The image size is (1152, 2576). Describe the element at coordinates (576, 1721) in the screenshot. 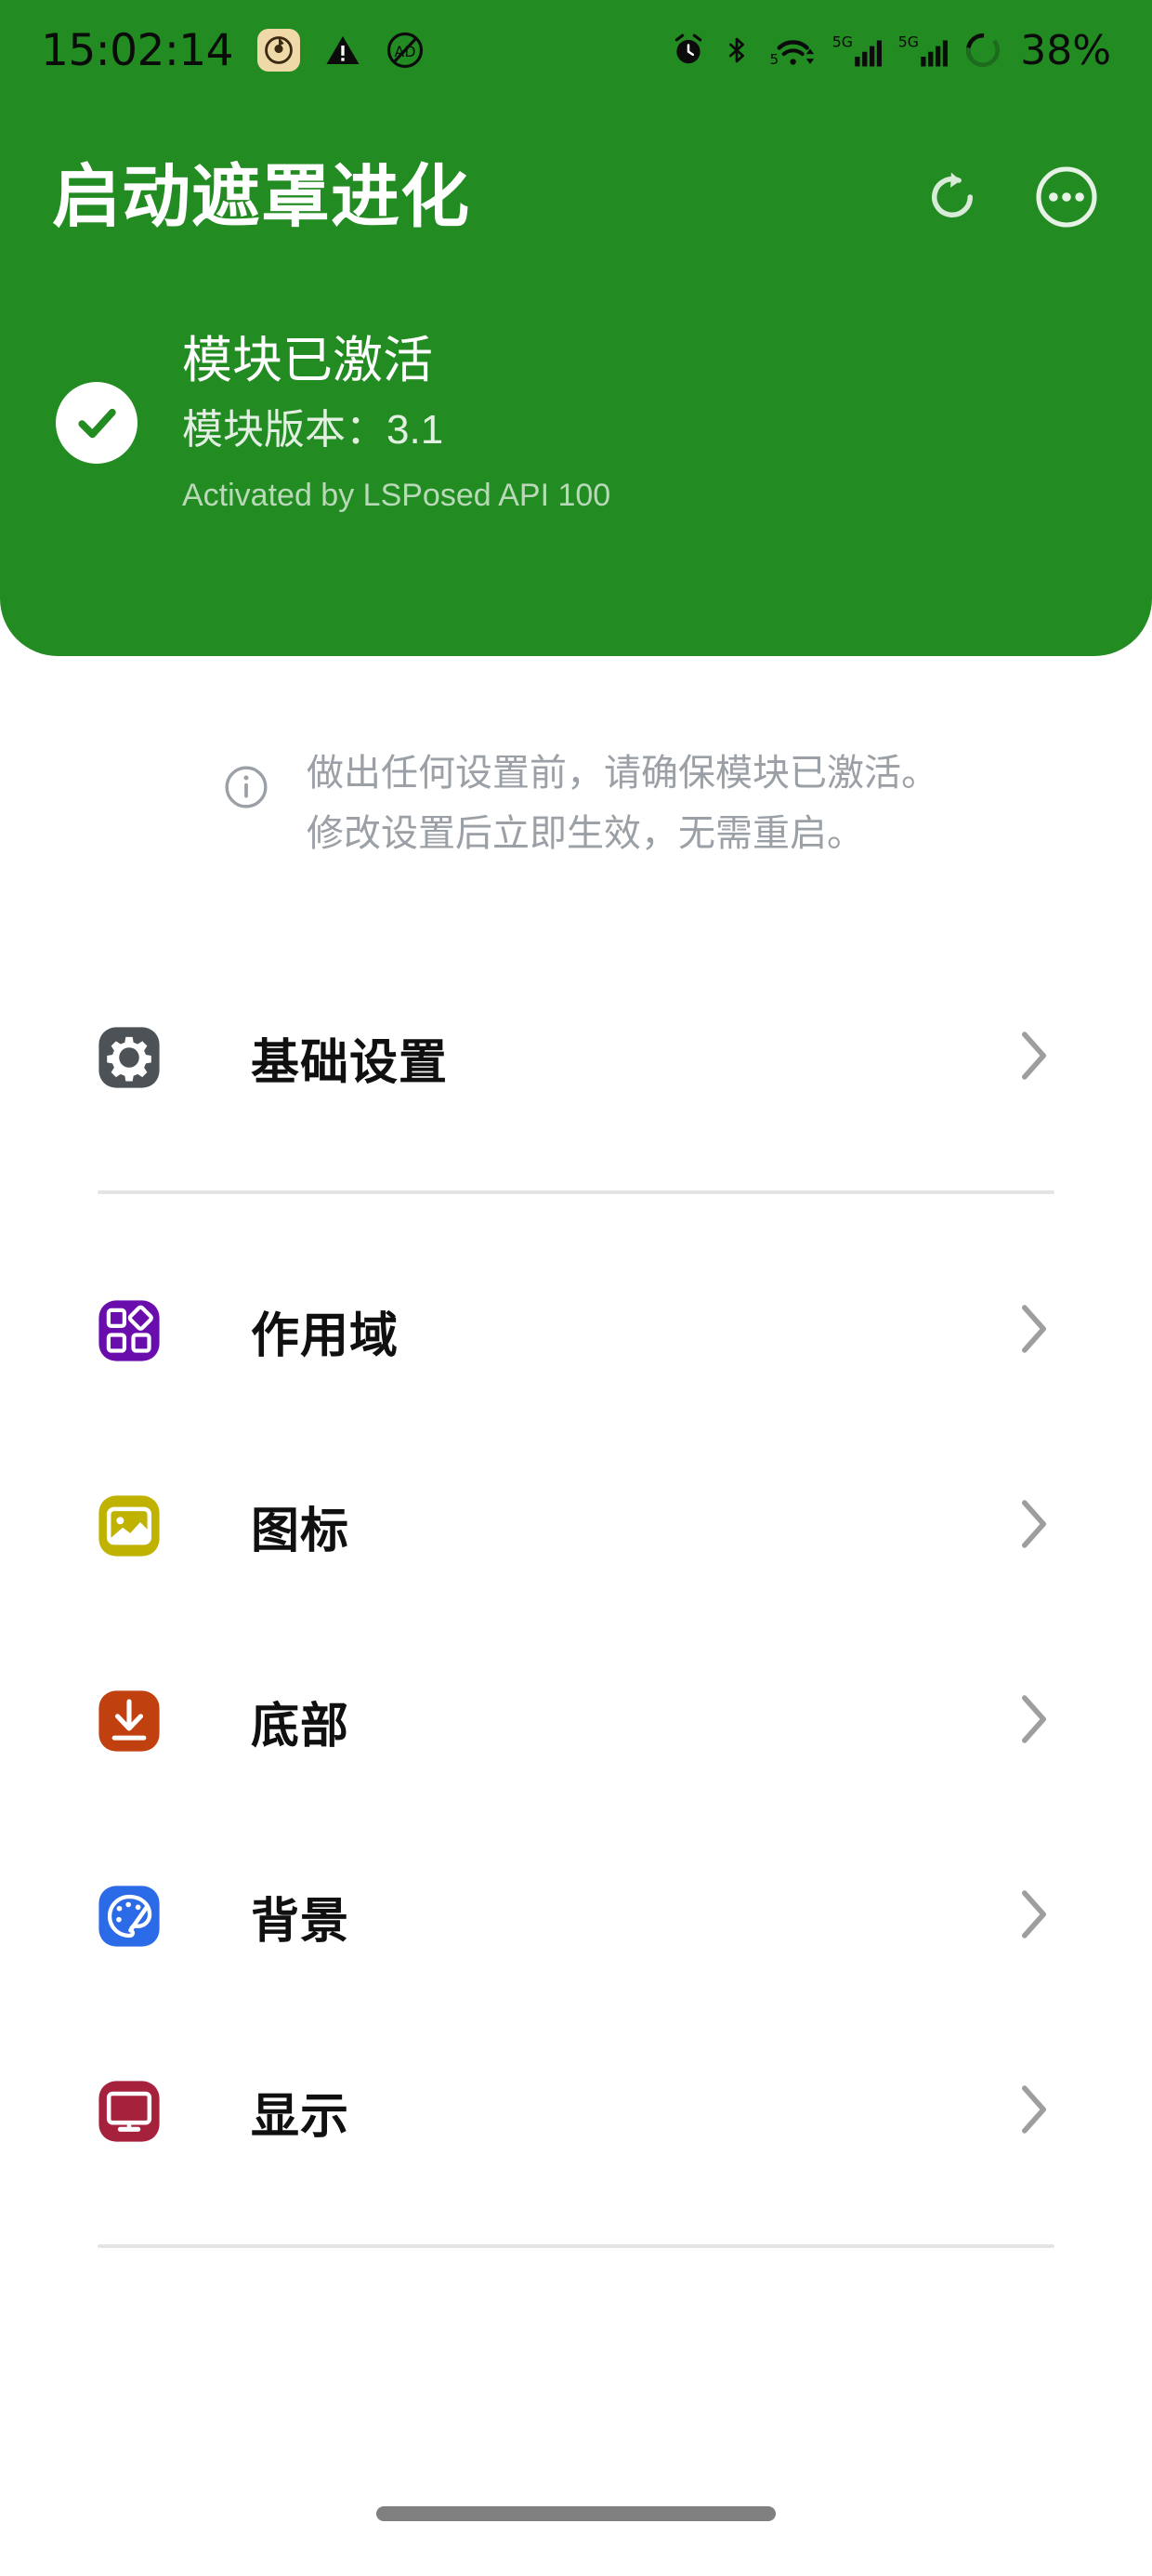

I see `menu-item-bottom: 底部` at that location.